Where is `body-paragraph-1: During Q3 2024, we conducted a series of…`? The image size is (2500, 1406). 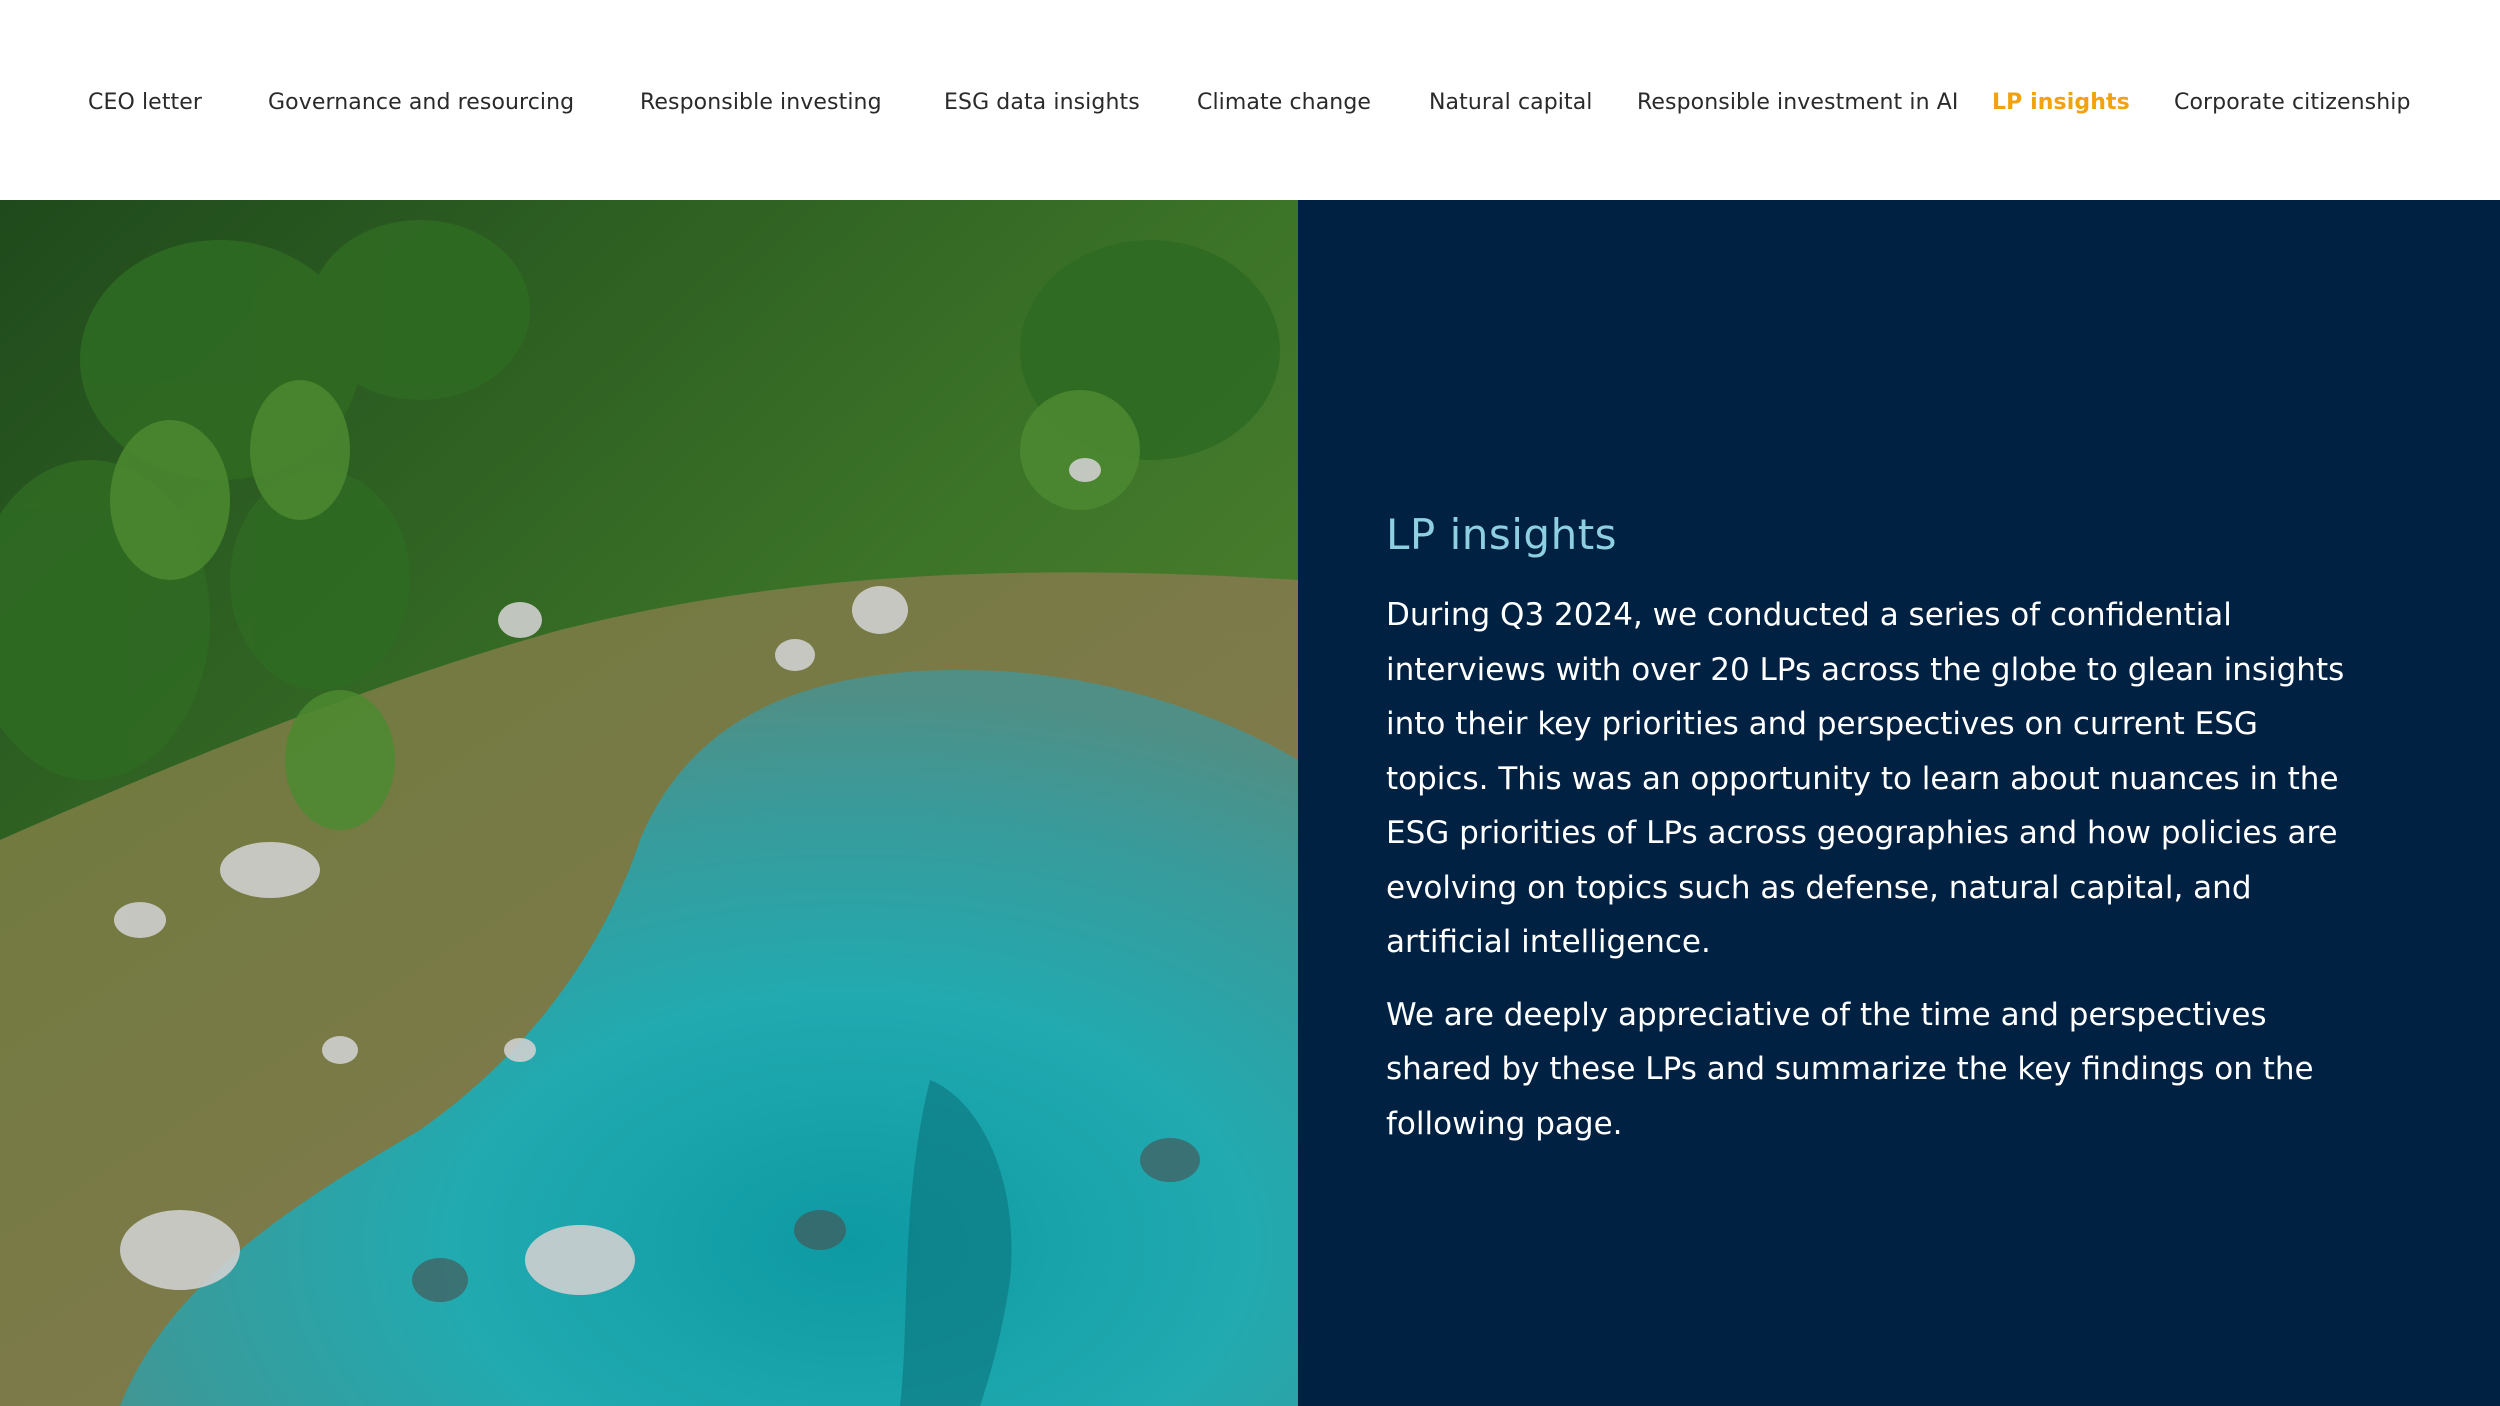
body-paragraph-1: During Q3 2024, we conducted a series of… is located at coordinates (1865, 778).